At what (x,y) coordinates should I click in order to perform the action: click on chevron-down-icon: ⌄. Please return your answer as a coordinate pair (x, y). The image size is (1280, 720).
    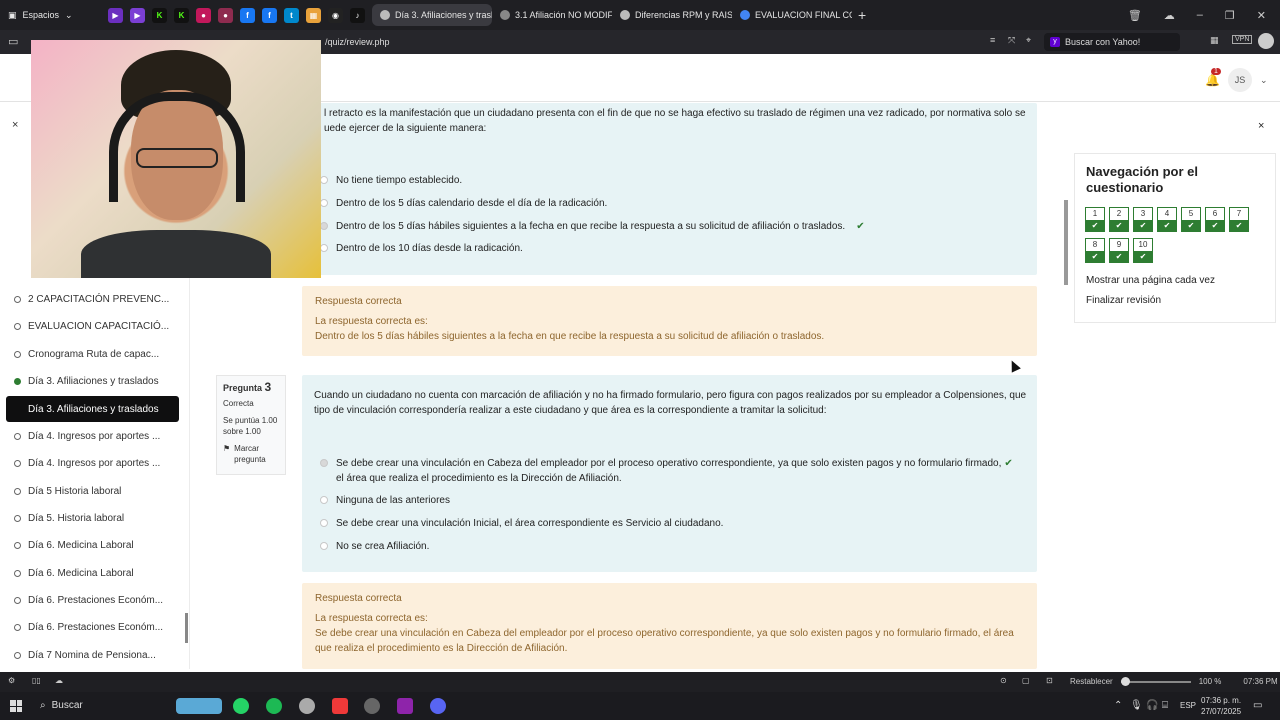
    Looking at the image, I should click on (1264, 80).